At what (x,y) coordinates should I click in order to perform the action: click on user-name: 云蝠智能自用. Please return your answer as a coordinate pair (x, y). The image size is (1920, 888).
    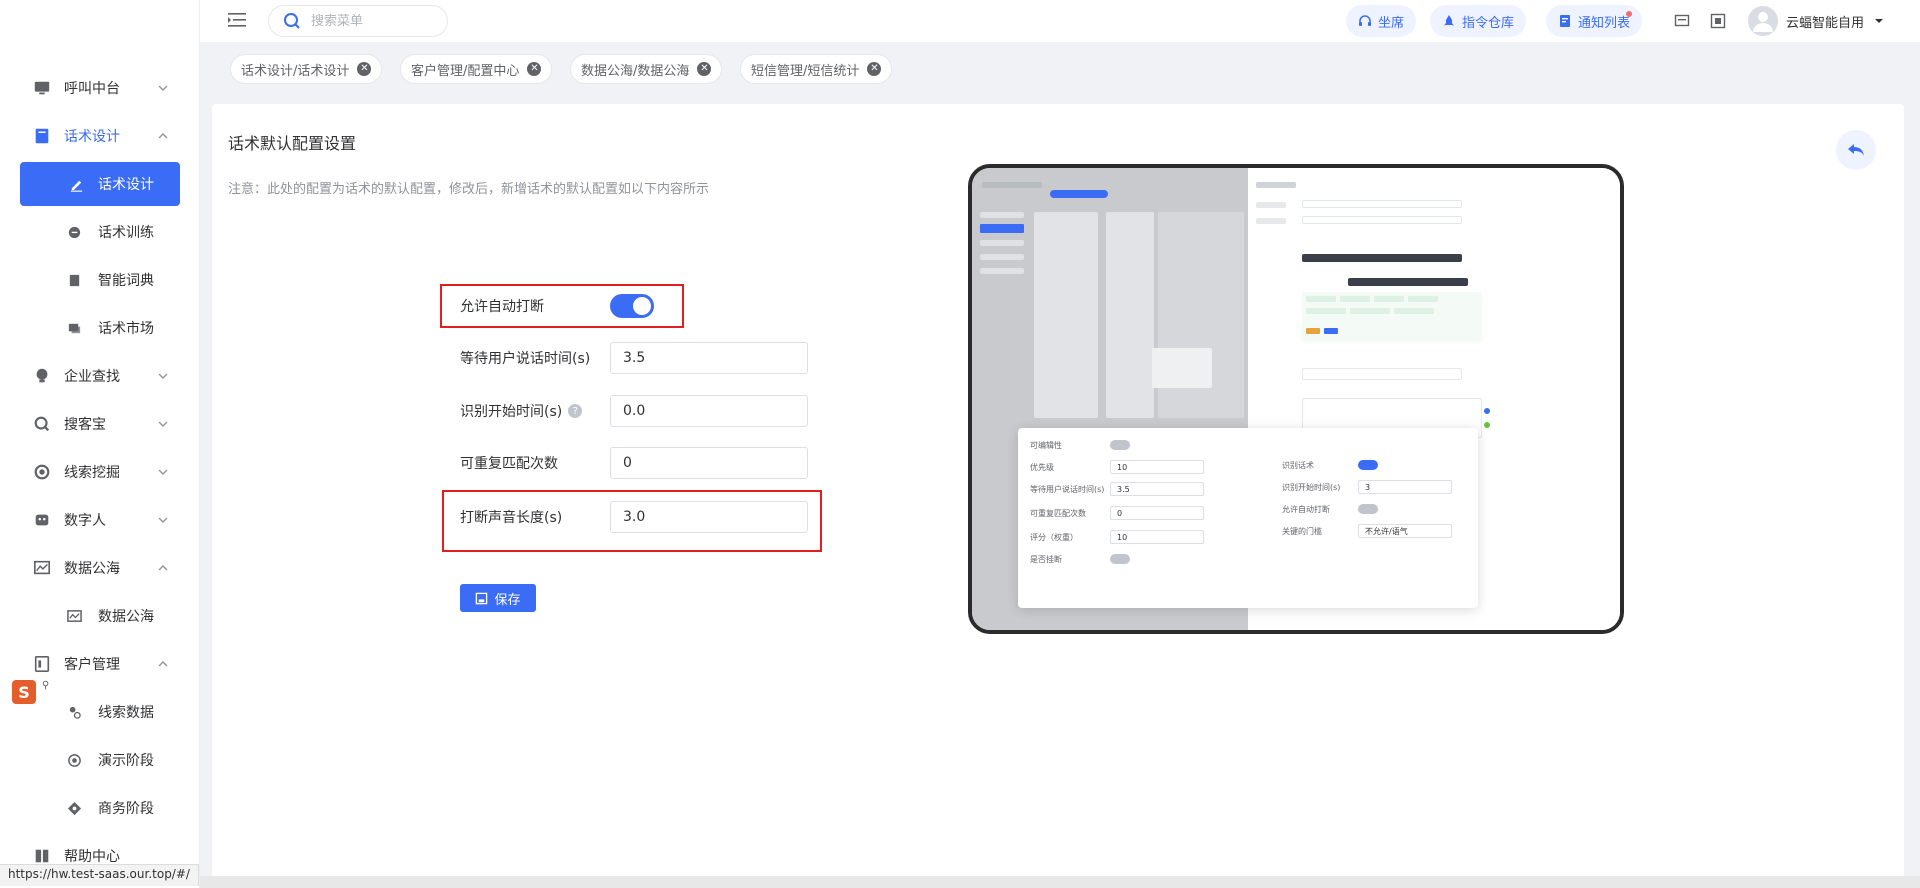
    Looking at the image, I should click on (1825, 23).